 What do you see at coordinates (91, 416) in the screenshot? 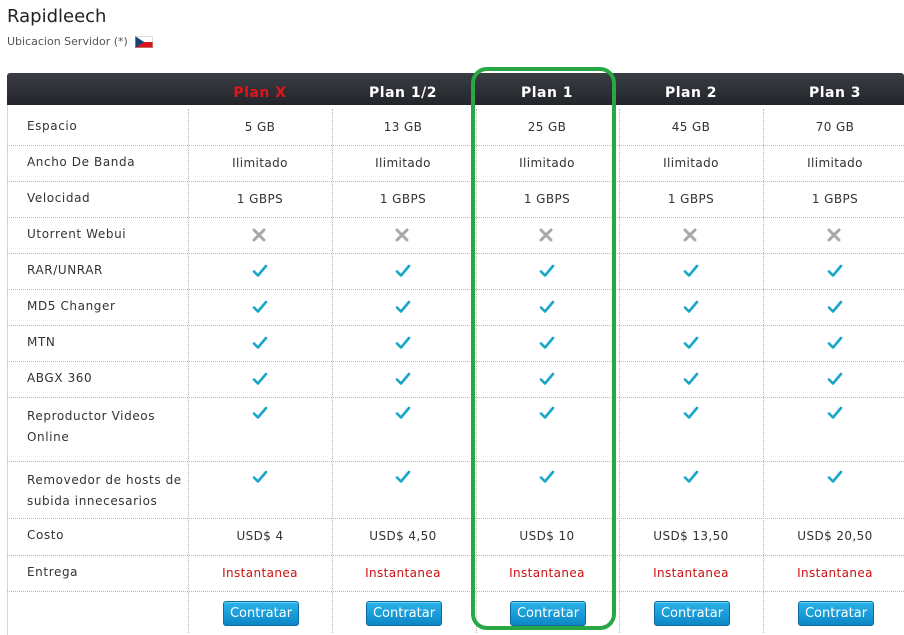
I see `feature-label-line: Reproductor Videos` at bounding box center [91, 416].